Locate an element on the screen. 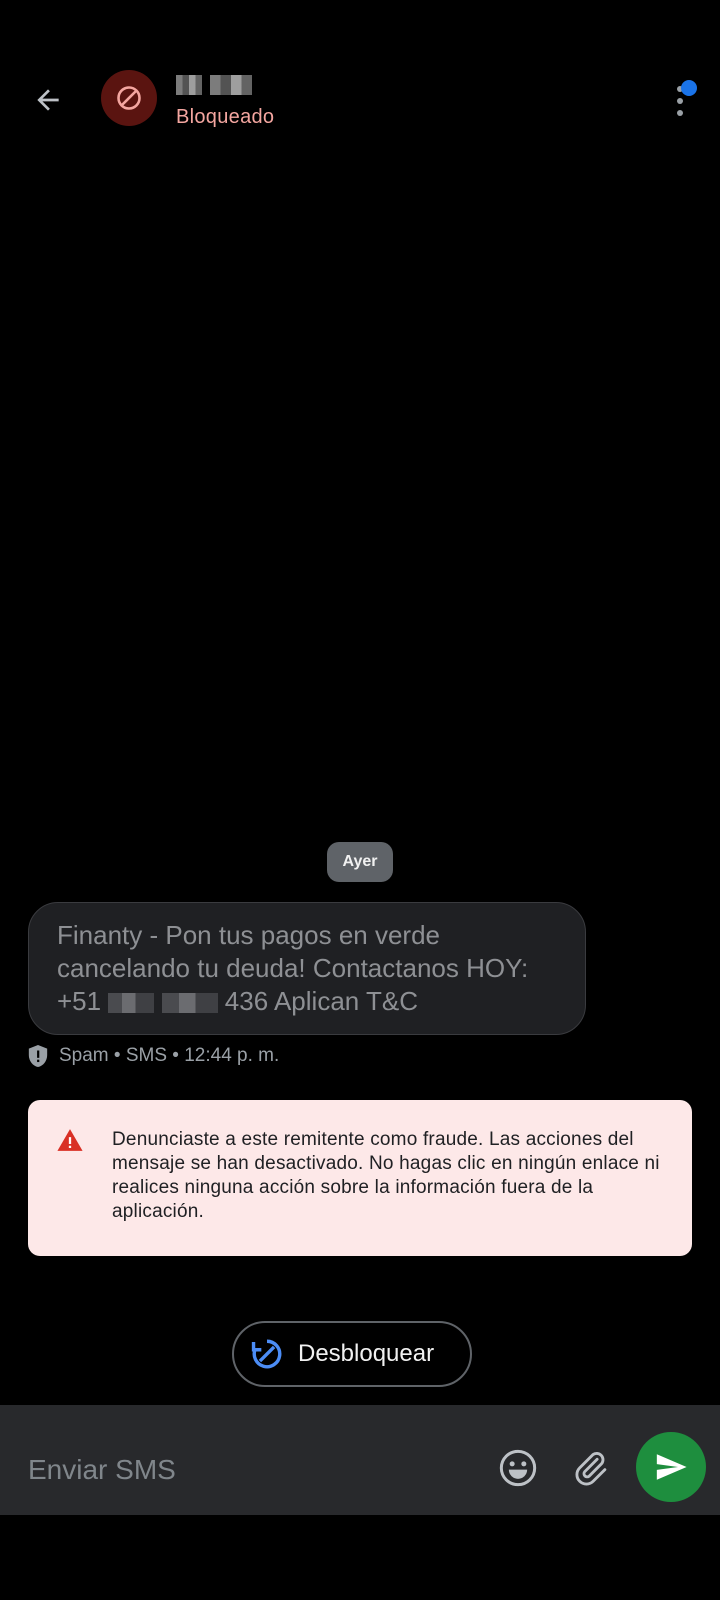 Image resolution: width=720 pixels, height=1600 pixels. unblock-button: Desbloquear is located at coordinates (352, 1354).